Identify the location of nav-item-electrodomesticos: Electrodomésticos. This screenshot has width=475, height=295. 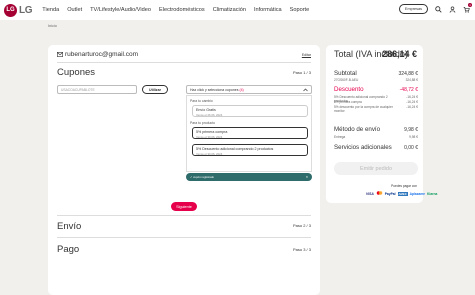
(182, 10).